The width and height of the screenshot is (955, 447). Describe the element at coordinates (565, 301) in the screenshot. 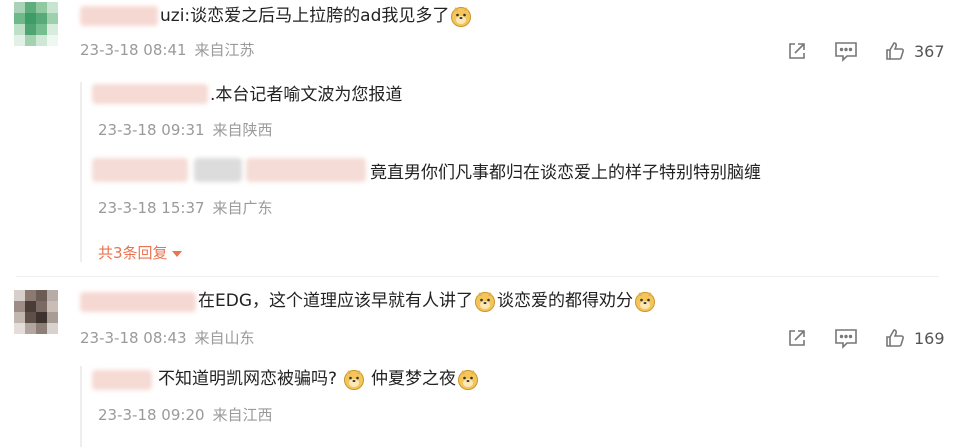

I see `comment-text-tail: 谈恋爱的都得劝分` at that location.